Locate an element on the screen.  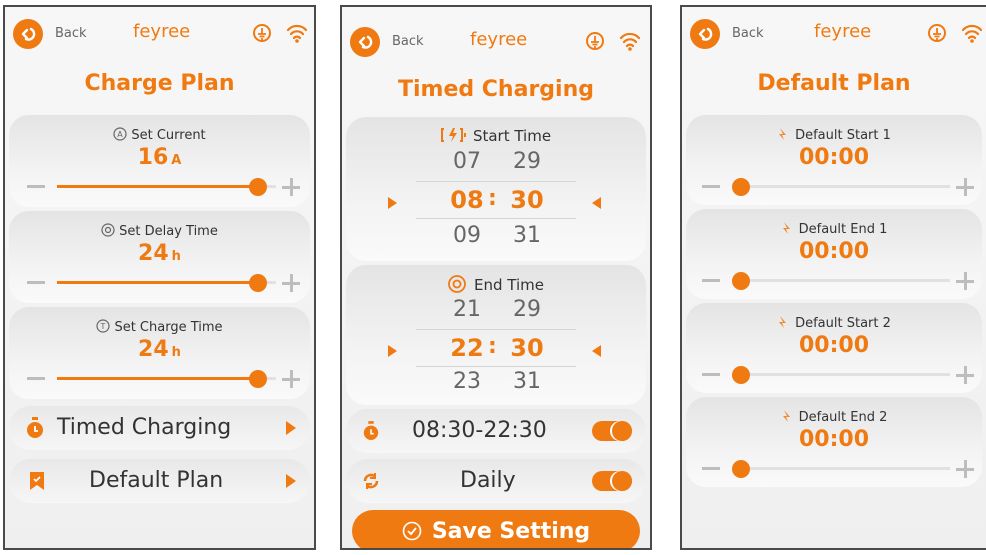
current-label: A Set Current is located at coordinates (159, 135).